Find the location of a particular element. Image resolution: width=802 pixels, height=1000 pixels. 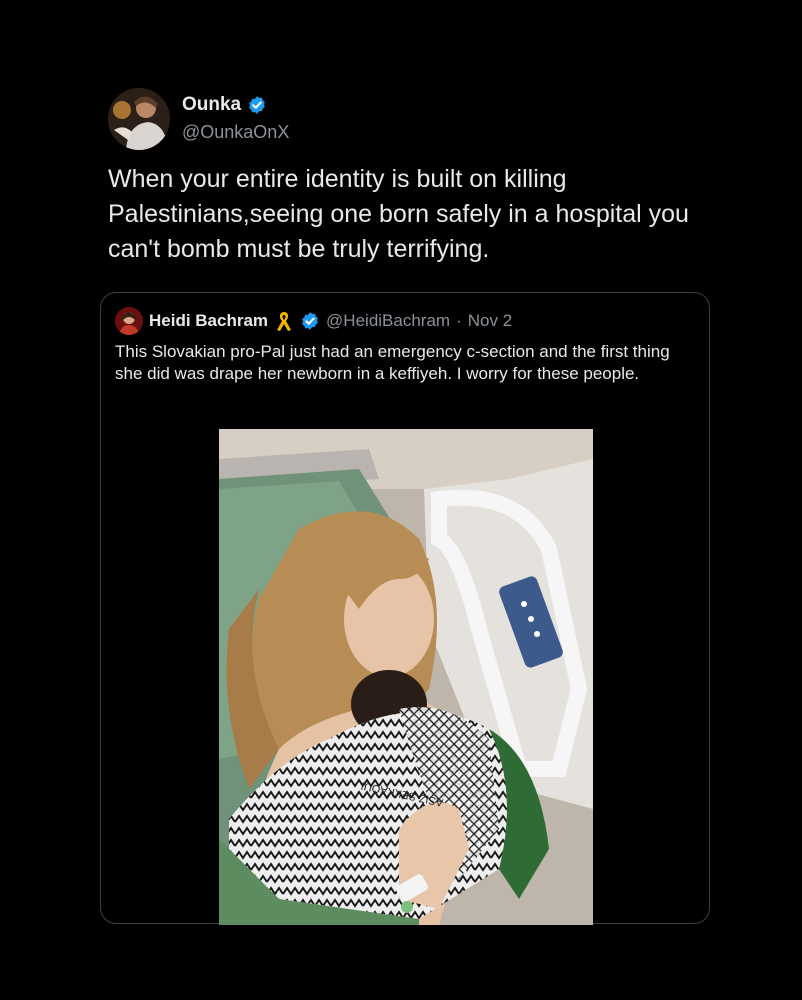

quoted-verified-badge-icon is located at coordinates (310, 321).